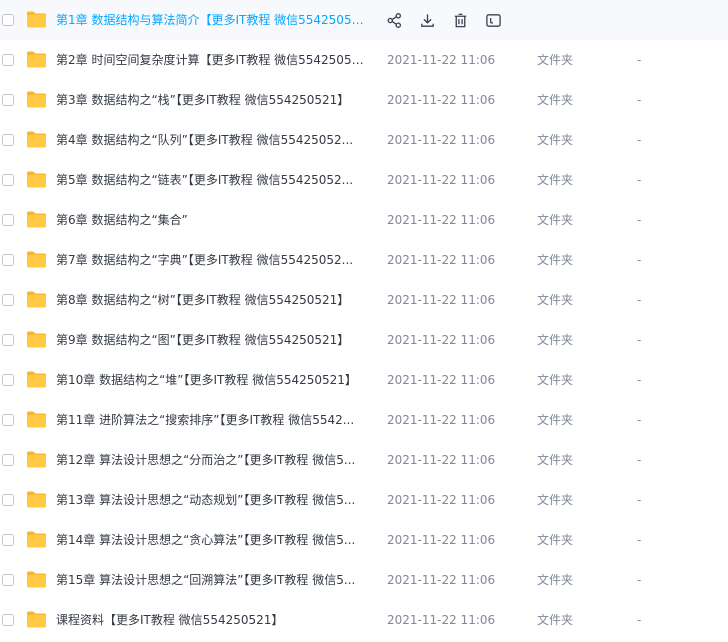  I want to click on download-icon, so click(427, 20).